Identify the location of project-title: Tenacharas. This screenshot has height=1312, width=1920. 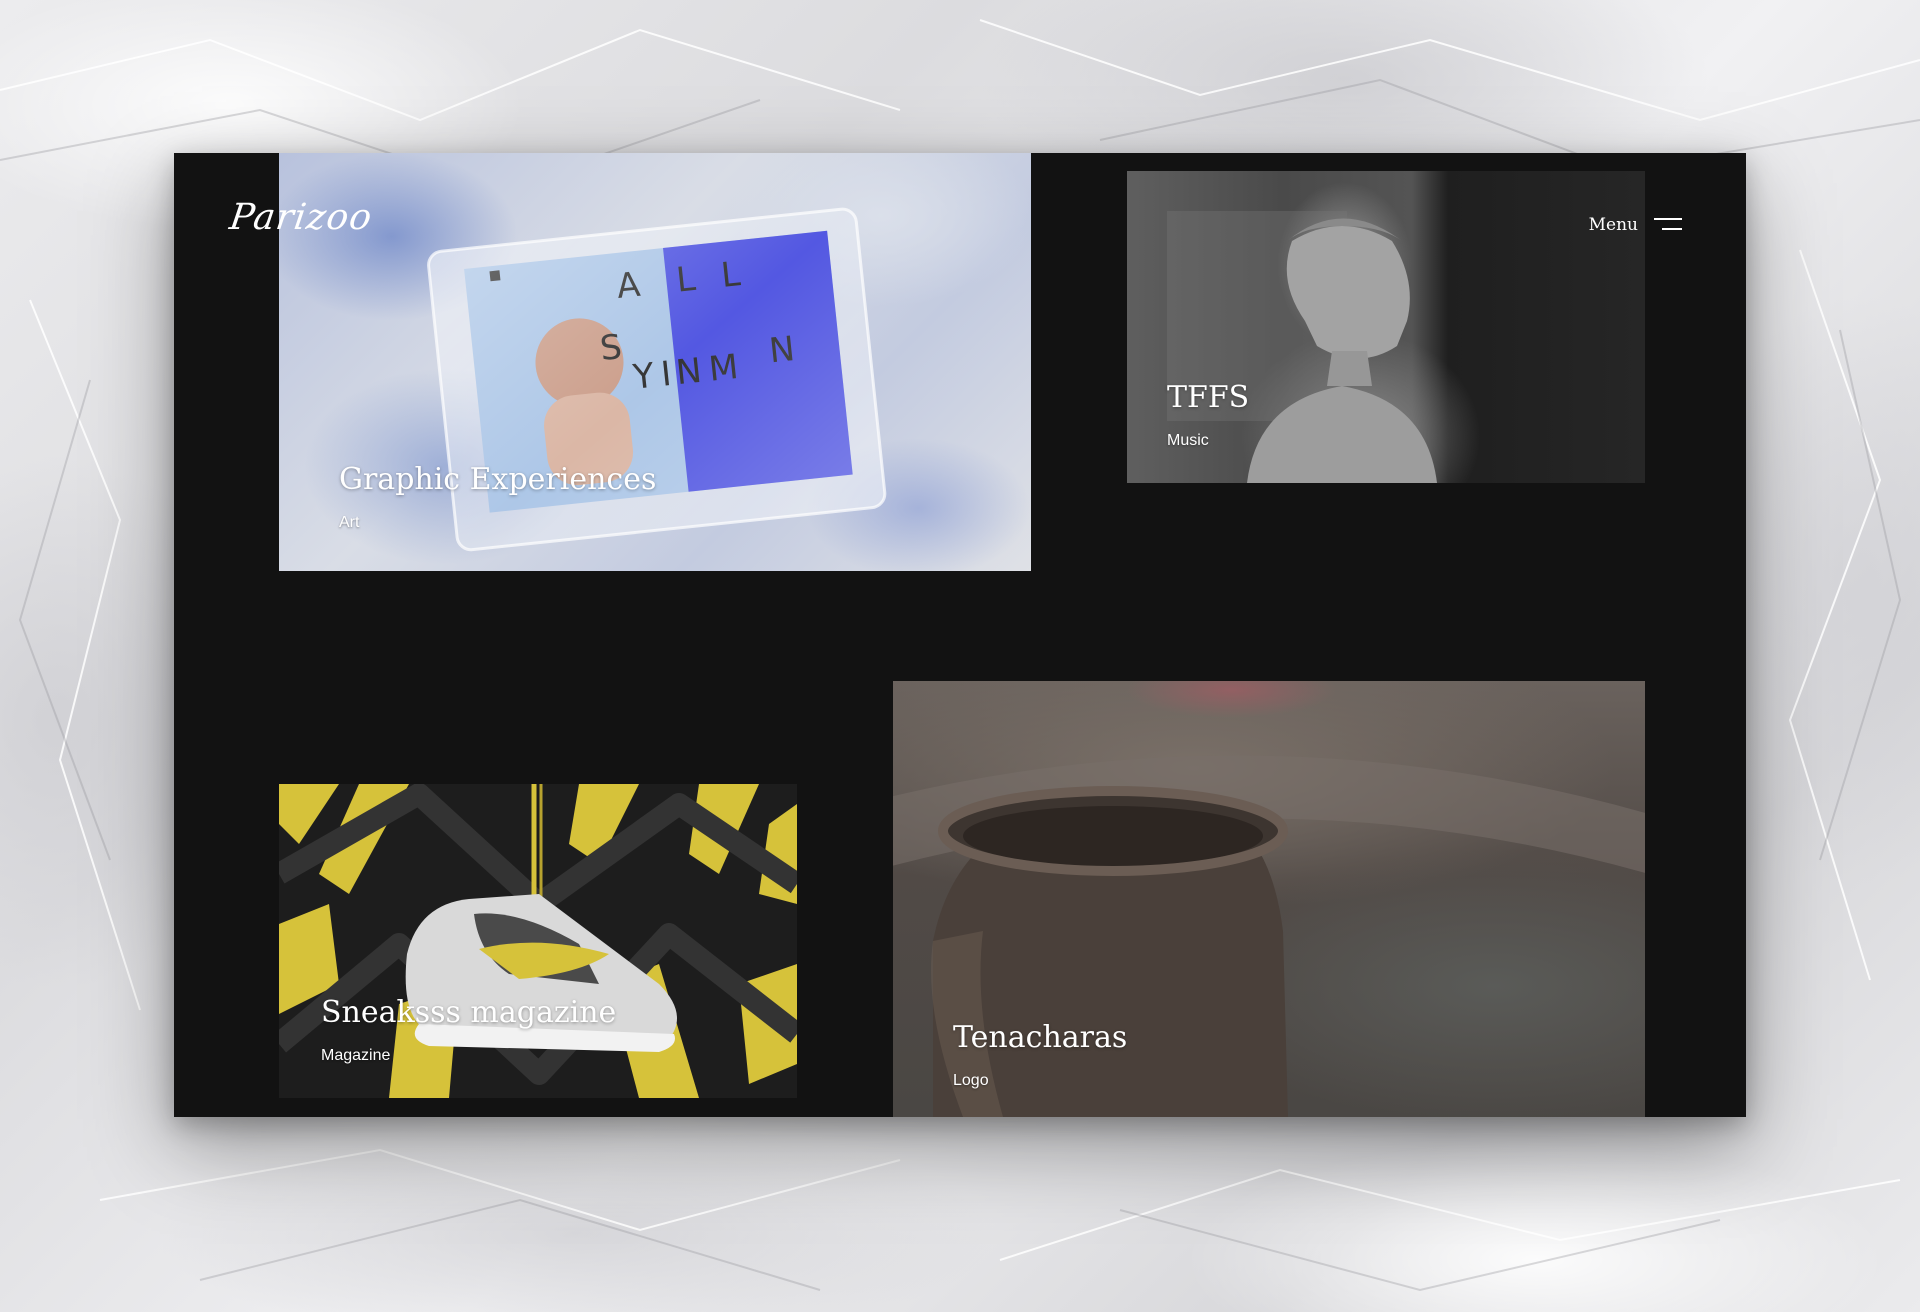
(1040, 1037).